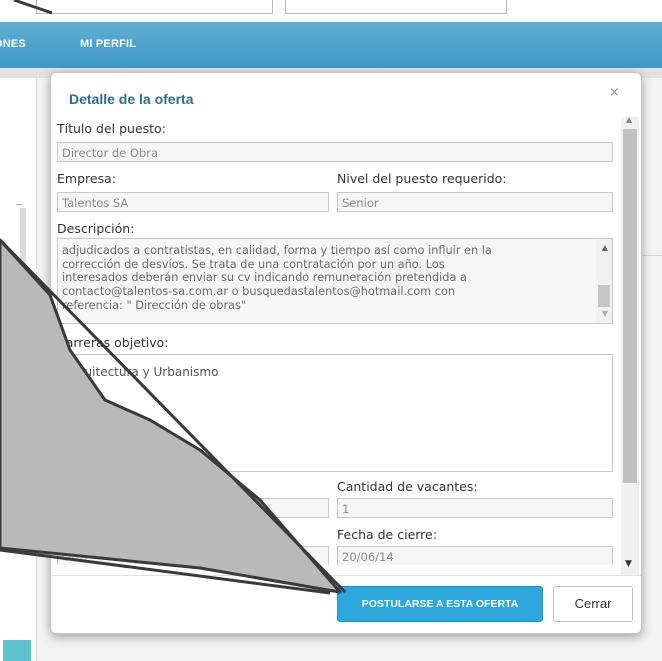 The image size is (662, 661). What do you see at coordinates (346, 575) in the screenshot?
I see `modal-footer-divider` at bounding box center [346, 575].